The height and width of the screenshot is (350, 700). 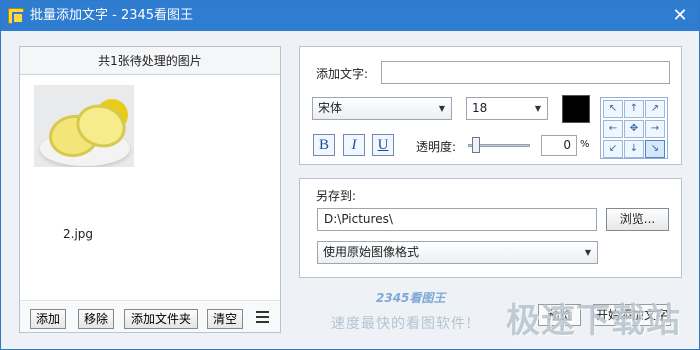 I want to click on remove-image-button: 移除, so click(x=96, y=319).